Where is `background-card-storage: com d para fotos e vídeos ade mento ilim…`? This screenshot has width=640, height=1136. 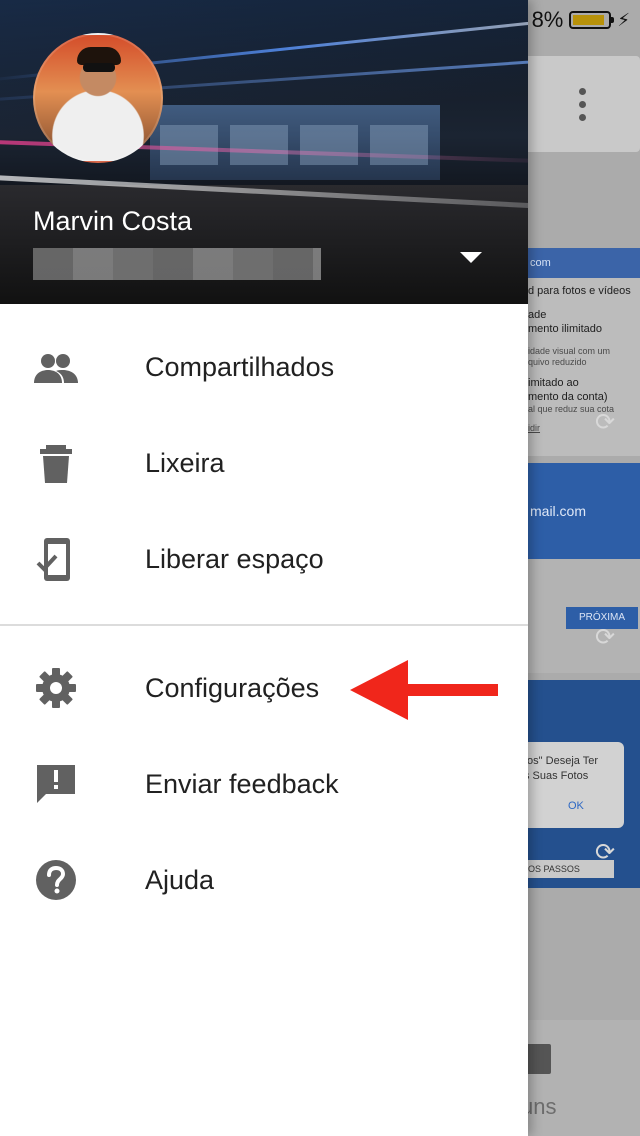 background-card-storage: com d para fotos e vídeos ade mento ilim… is located at coordinates (575, 352).